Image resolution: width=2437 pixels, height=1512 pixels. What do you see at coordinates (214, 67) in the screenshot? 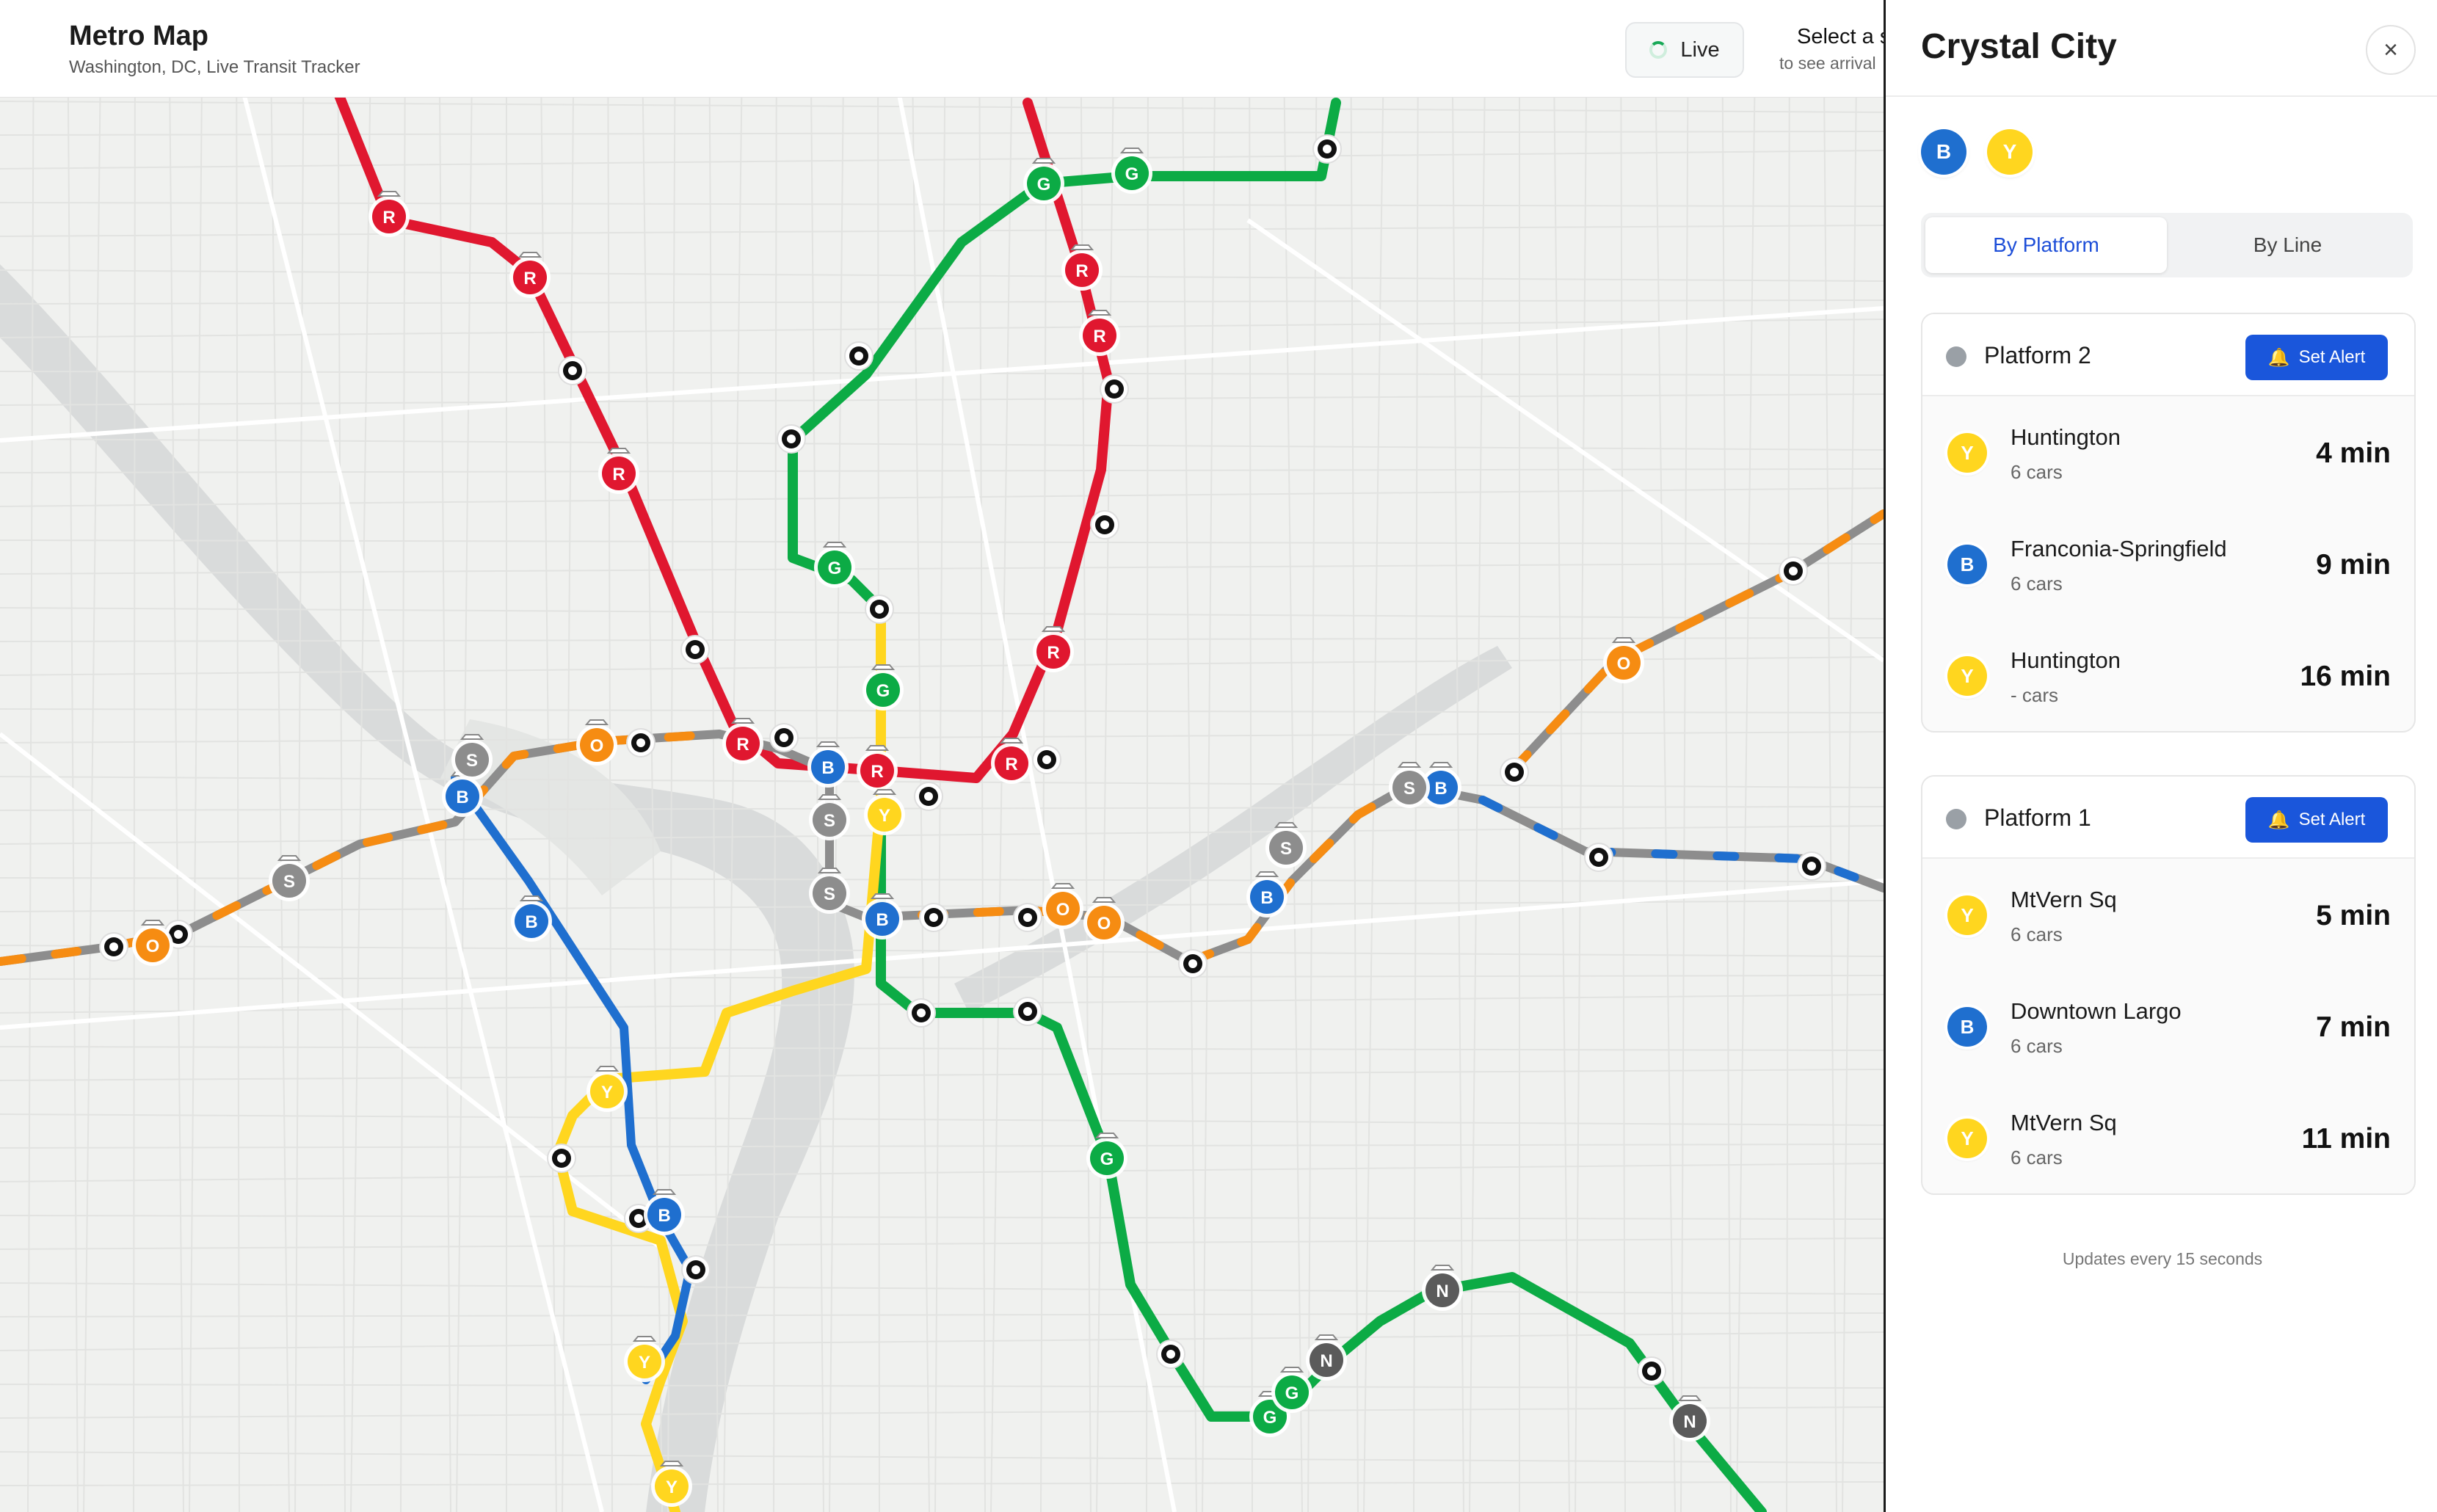
I see `app-subtitle: Washington, DC, Live Transit Tracker` at bounding box center [214, 67].